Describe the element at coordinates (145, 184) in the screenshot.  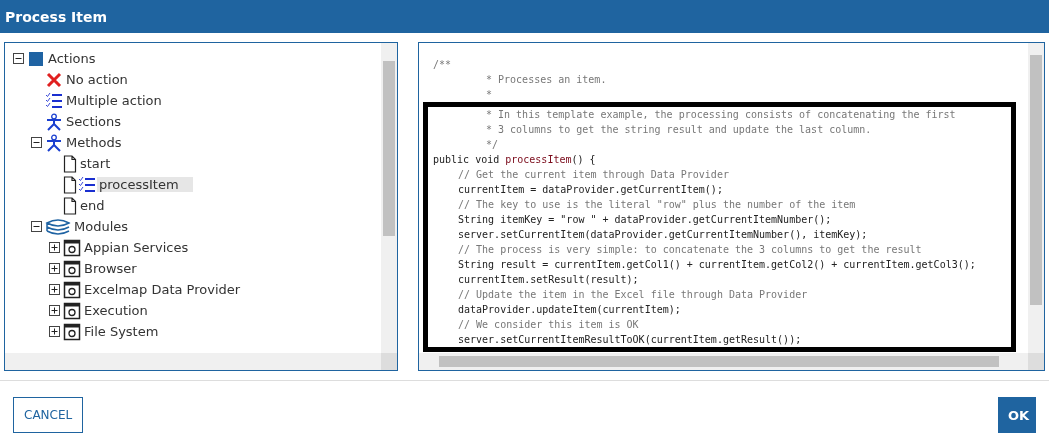
I see `tree-item: processItem` at that location.